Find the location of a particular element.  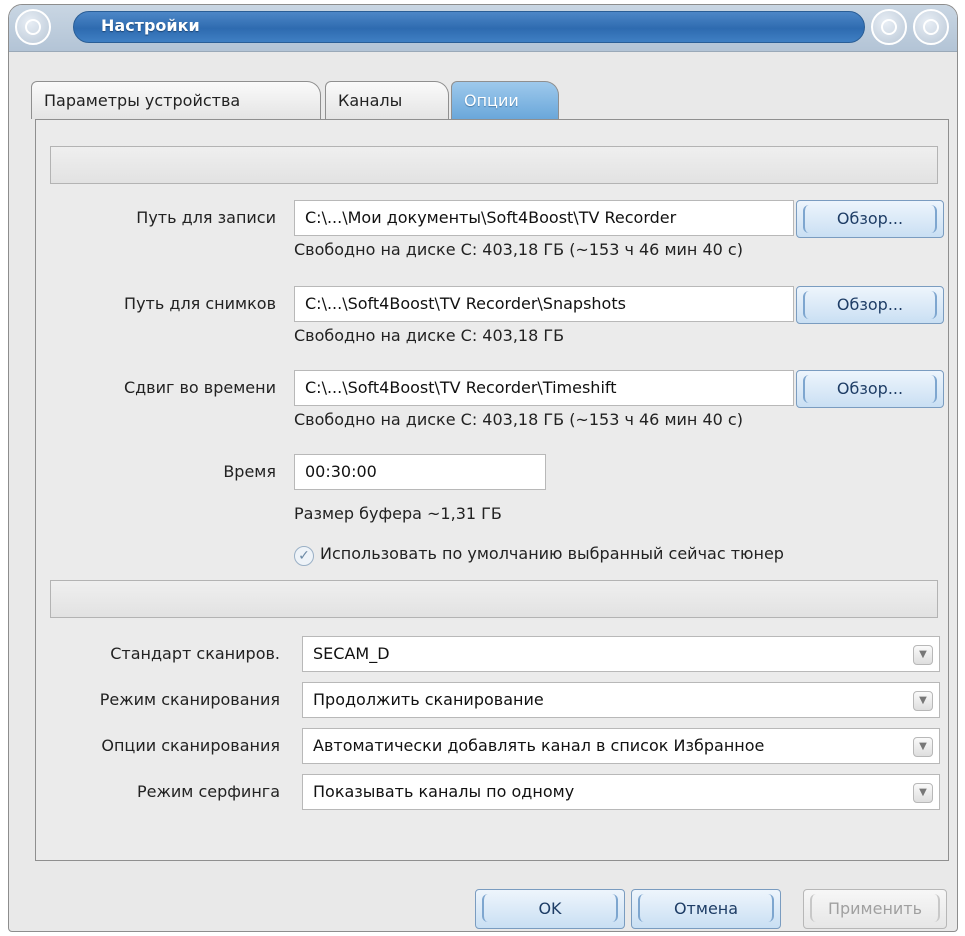

scan-standard-value: SECAM_D is located at coordinates (351, 653).